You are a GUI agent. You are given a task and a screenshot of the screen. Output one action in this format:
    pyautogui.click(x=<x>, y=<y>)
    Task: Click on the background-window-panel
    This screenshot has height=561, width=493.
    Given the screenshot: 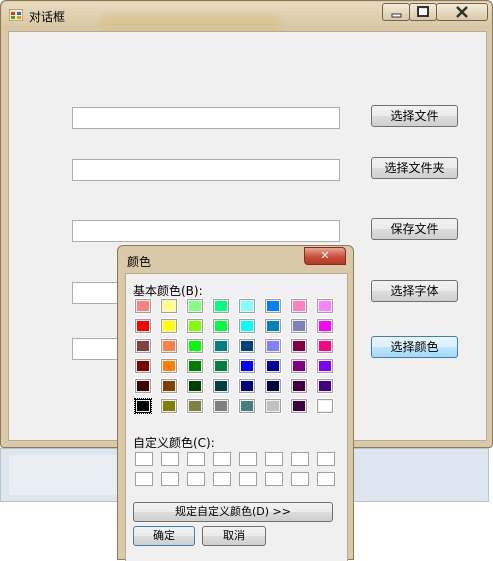 What is the action you would take?
    pyautogui.click(x=64, y=475)
    